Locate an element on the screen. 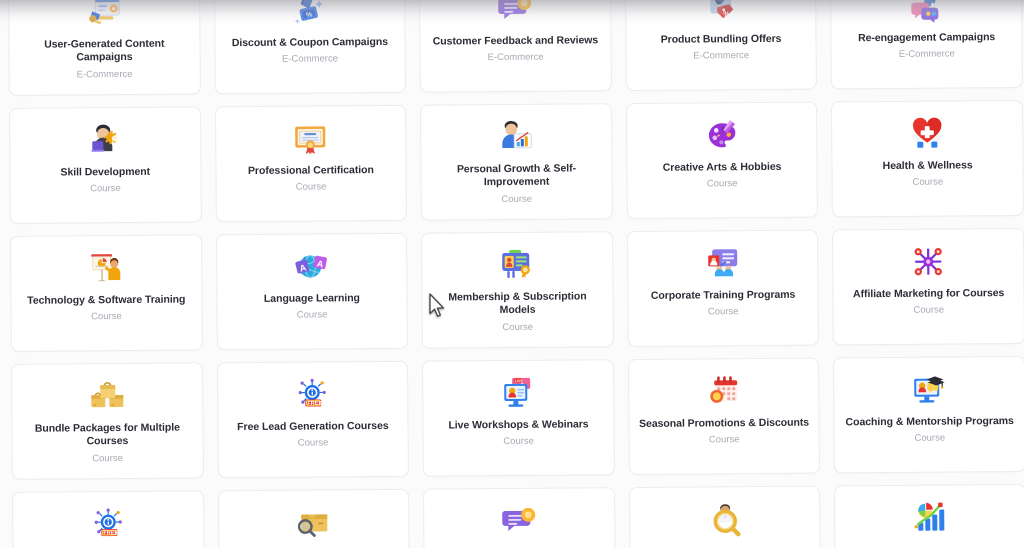 This screenshot has height=548, width=1024. category-card-title: User-Generated Content Campaigns is located at coordinates (104, 50).